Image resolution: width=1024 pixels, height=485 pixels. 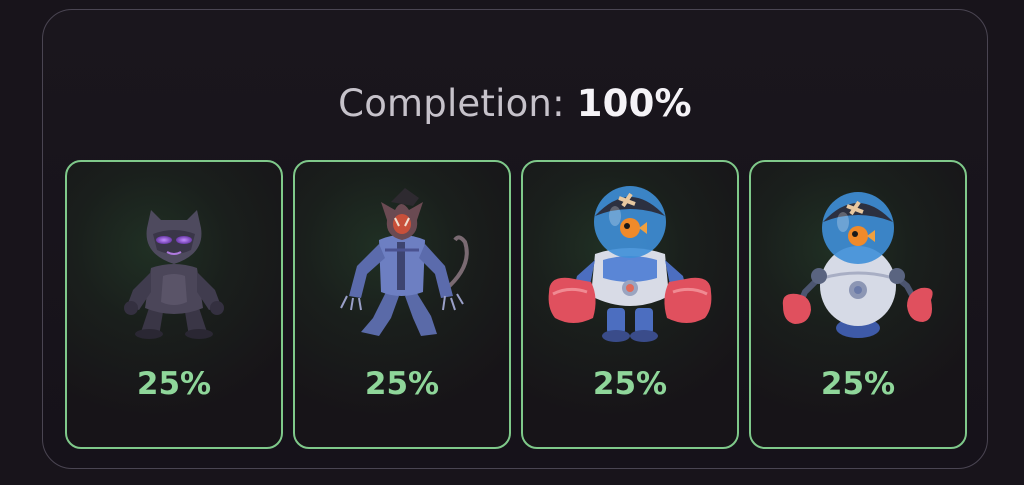 I want to click on character-card-1: 25%, so click(x=174, y=304).